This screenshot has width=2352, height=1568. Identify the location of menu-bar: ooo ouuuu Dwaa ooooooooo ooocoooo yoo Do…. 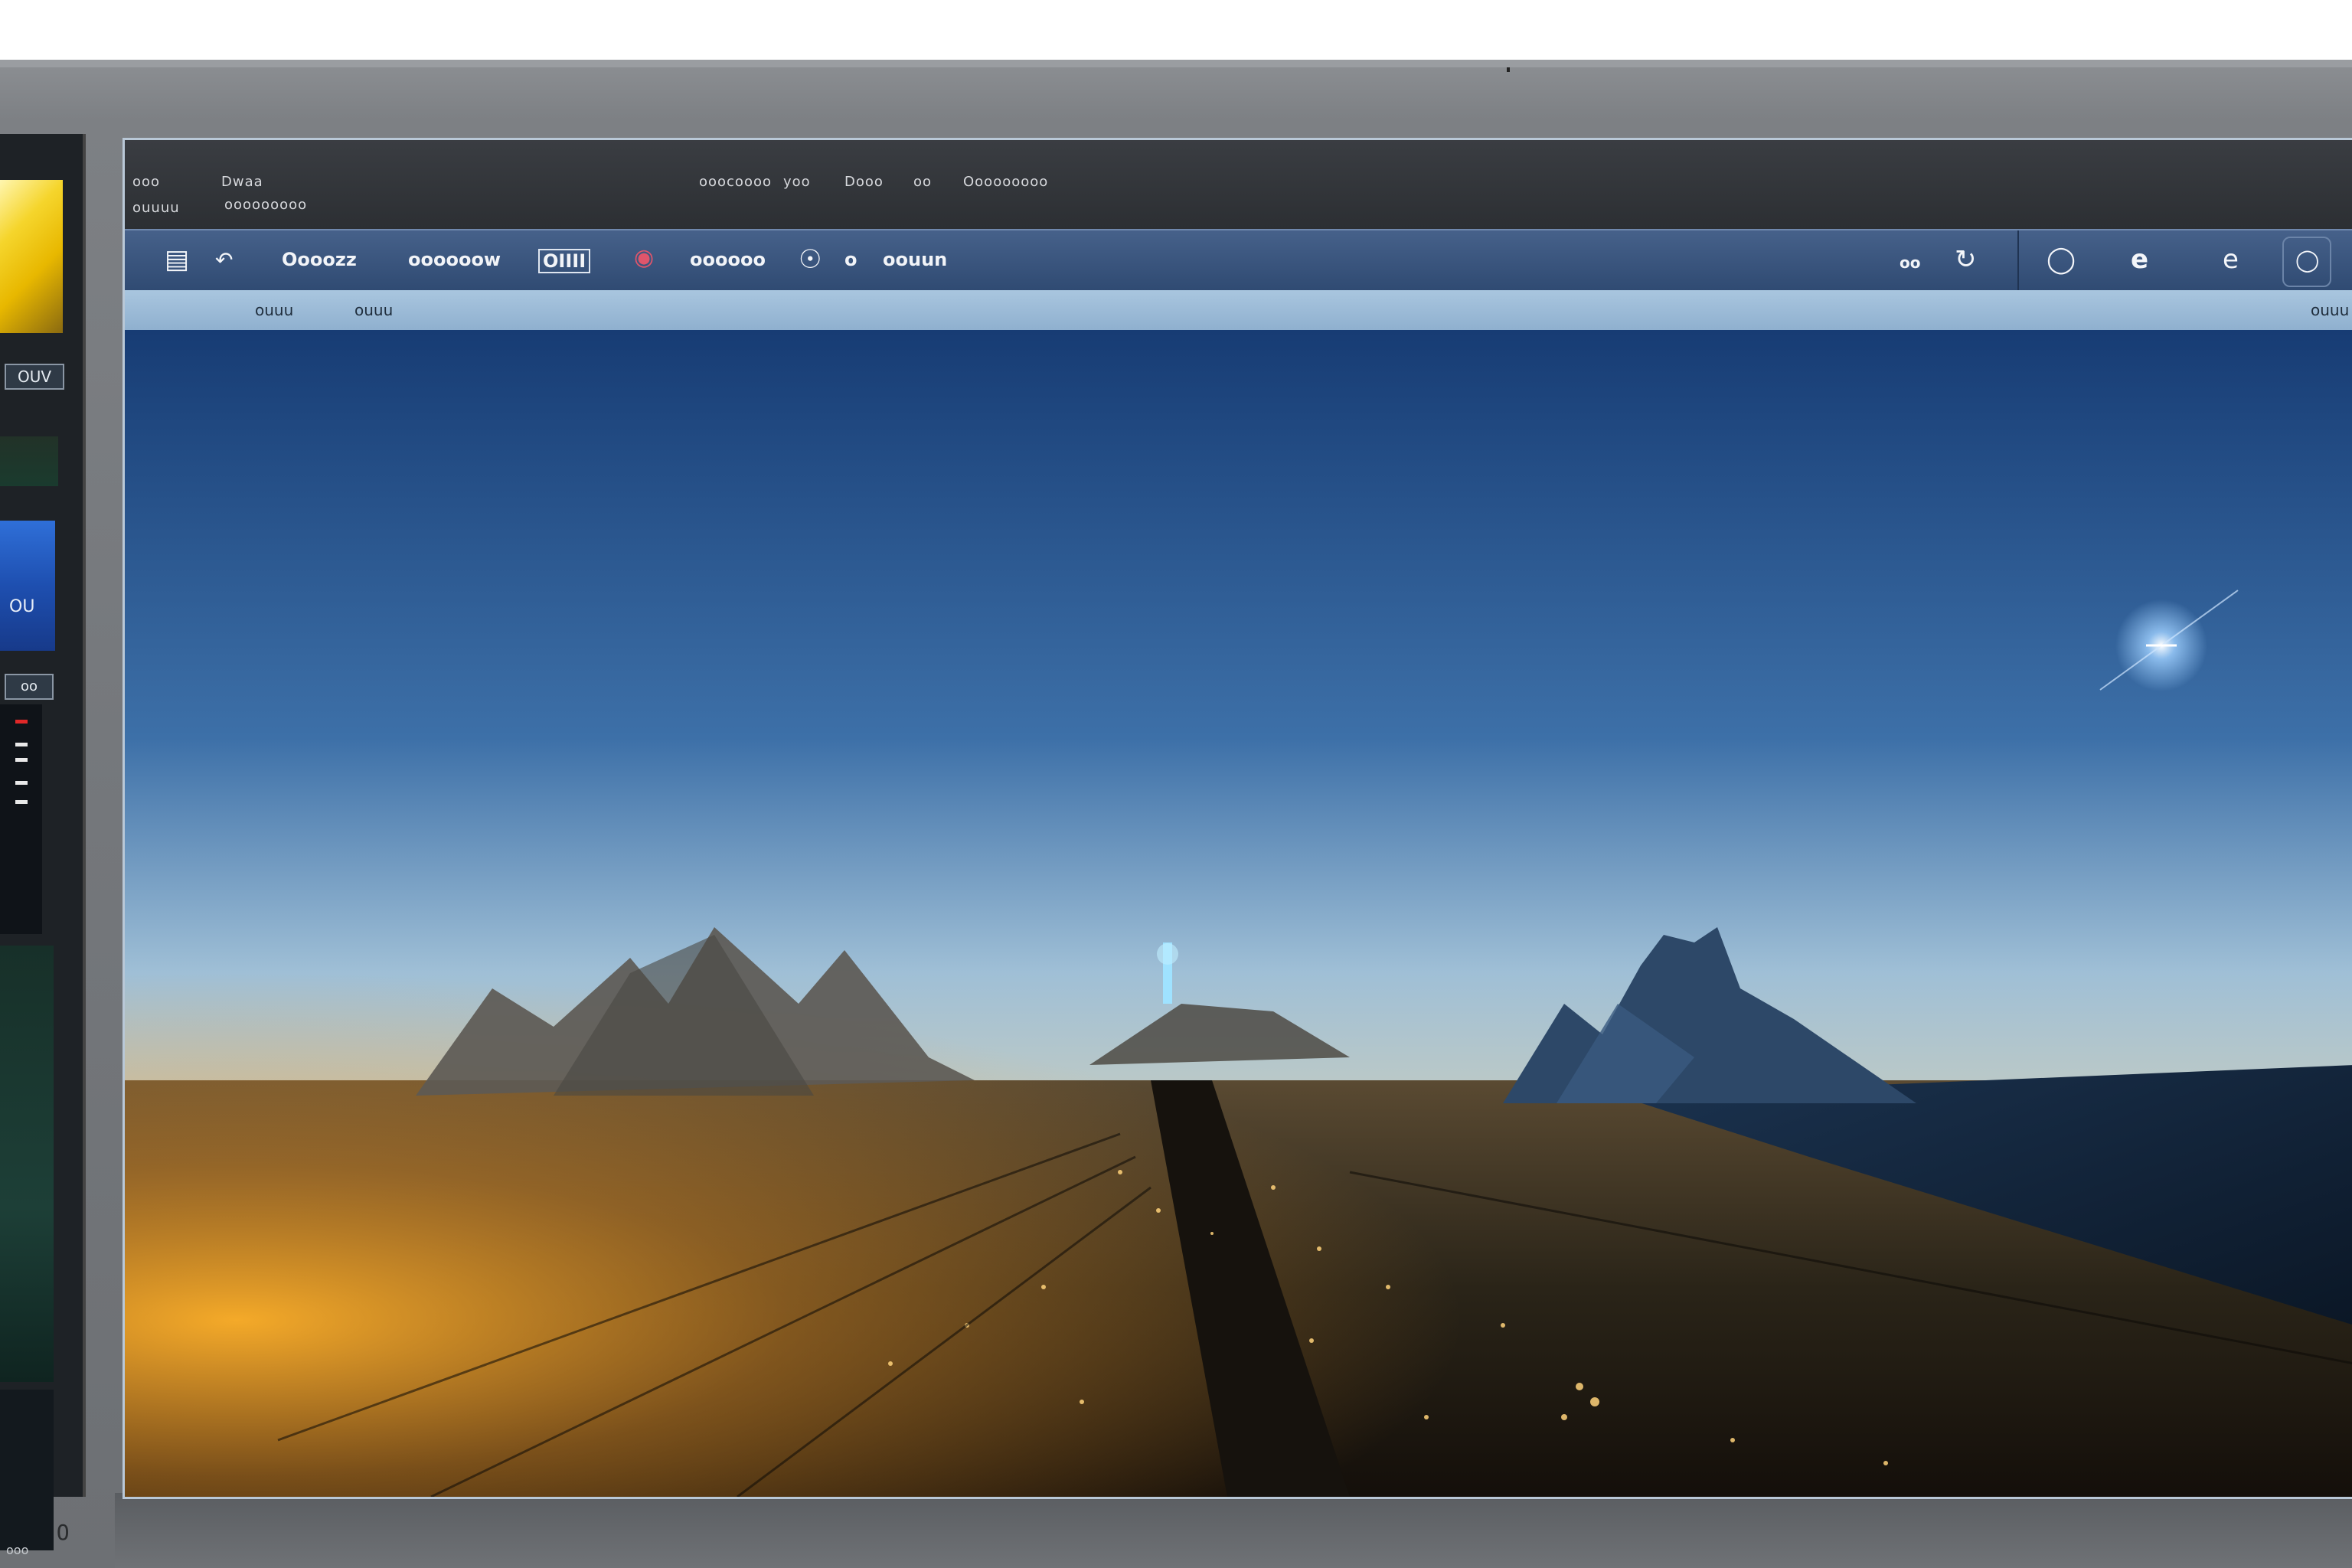
(1238, 184).